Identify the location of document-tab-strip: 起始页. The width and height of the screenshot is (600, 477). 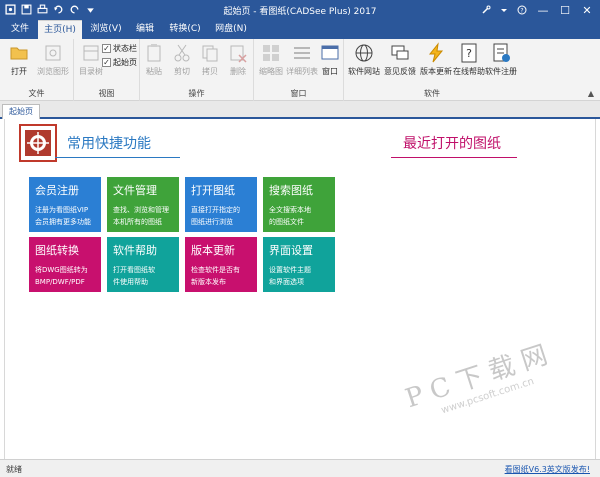
(300, 110).